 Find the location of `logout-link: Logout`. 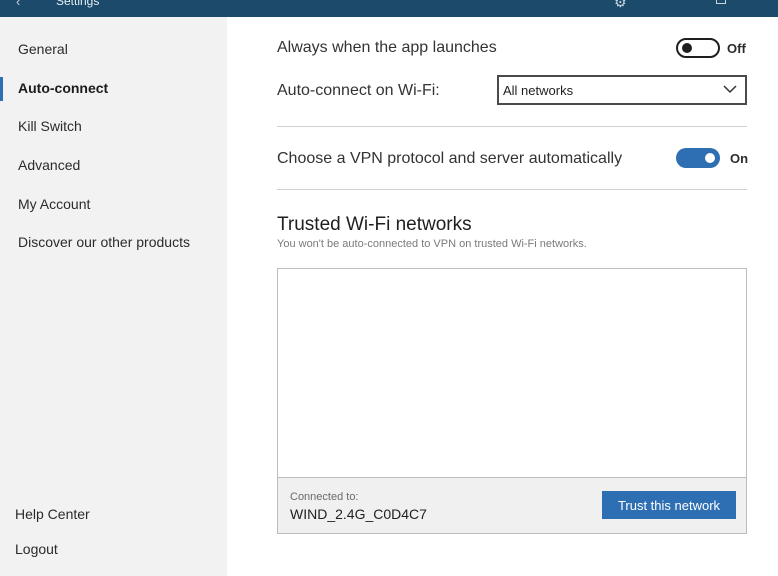

logout-link: Logout is located at coordinates (36, 549).